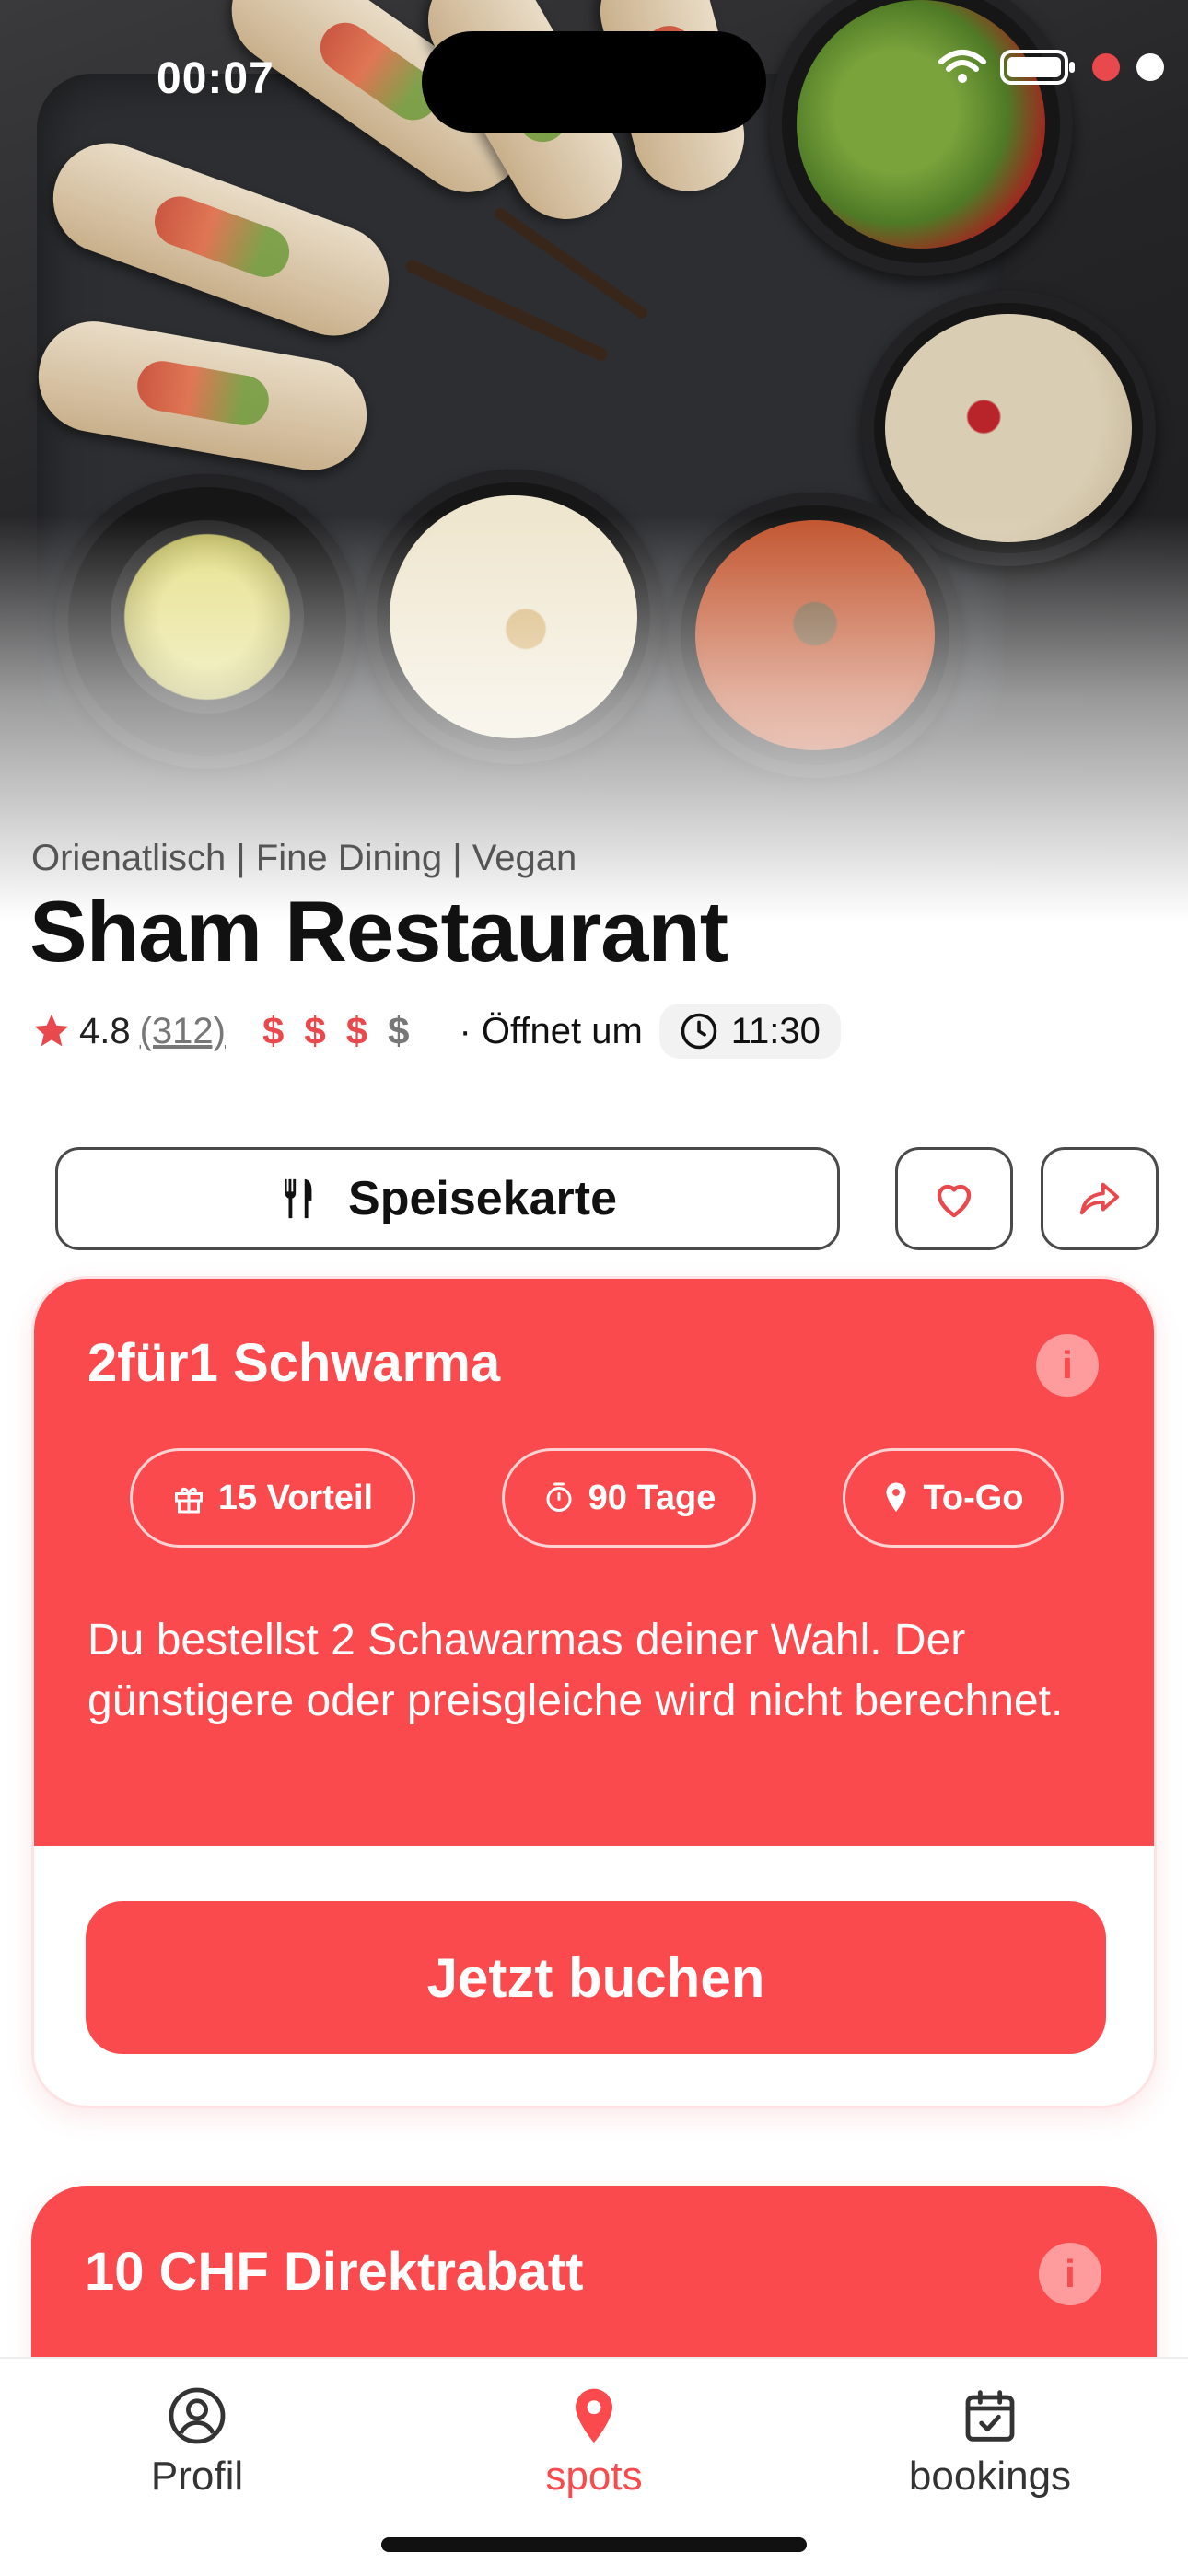 The image size is (1188, 2576). Describe the element at coordinates (1150, 67) in the screenshot. I see `camera-indicator-icon` at that location.